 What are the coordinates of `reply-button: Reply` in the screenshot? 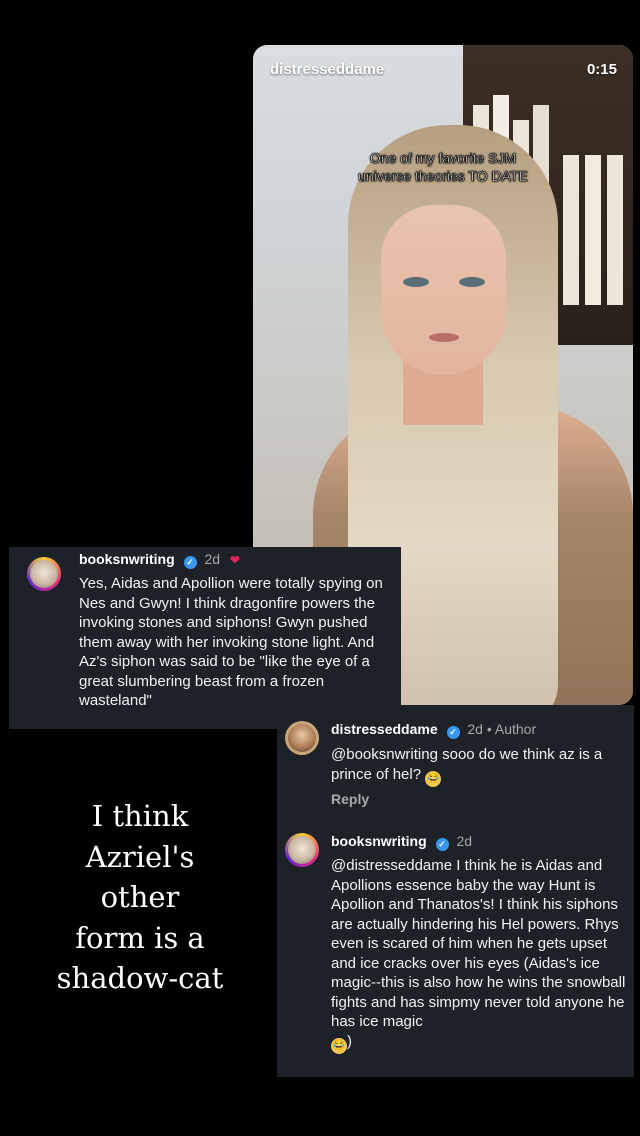 It's located at (350, 799).